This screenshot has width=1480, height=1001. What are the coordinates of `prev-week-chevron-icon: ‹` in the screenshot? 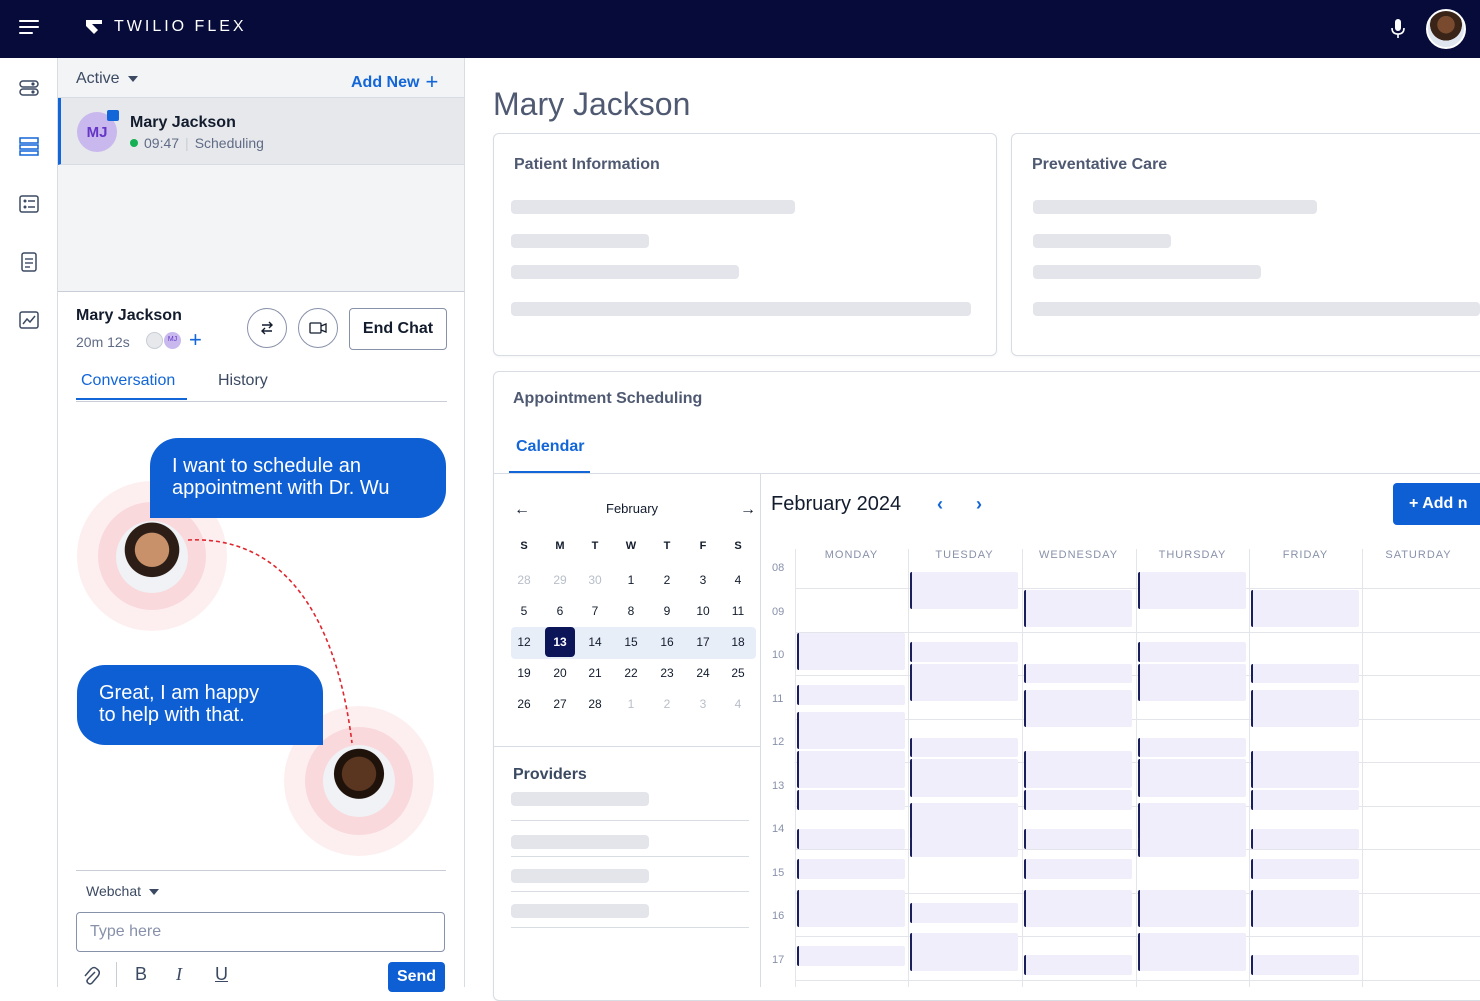 It's located at (940, 504).